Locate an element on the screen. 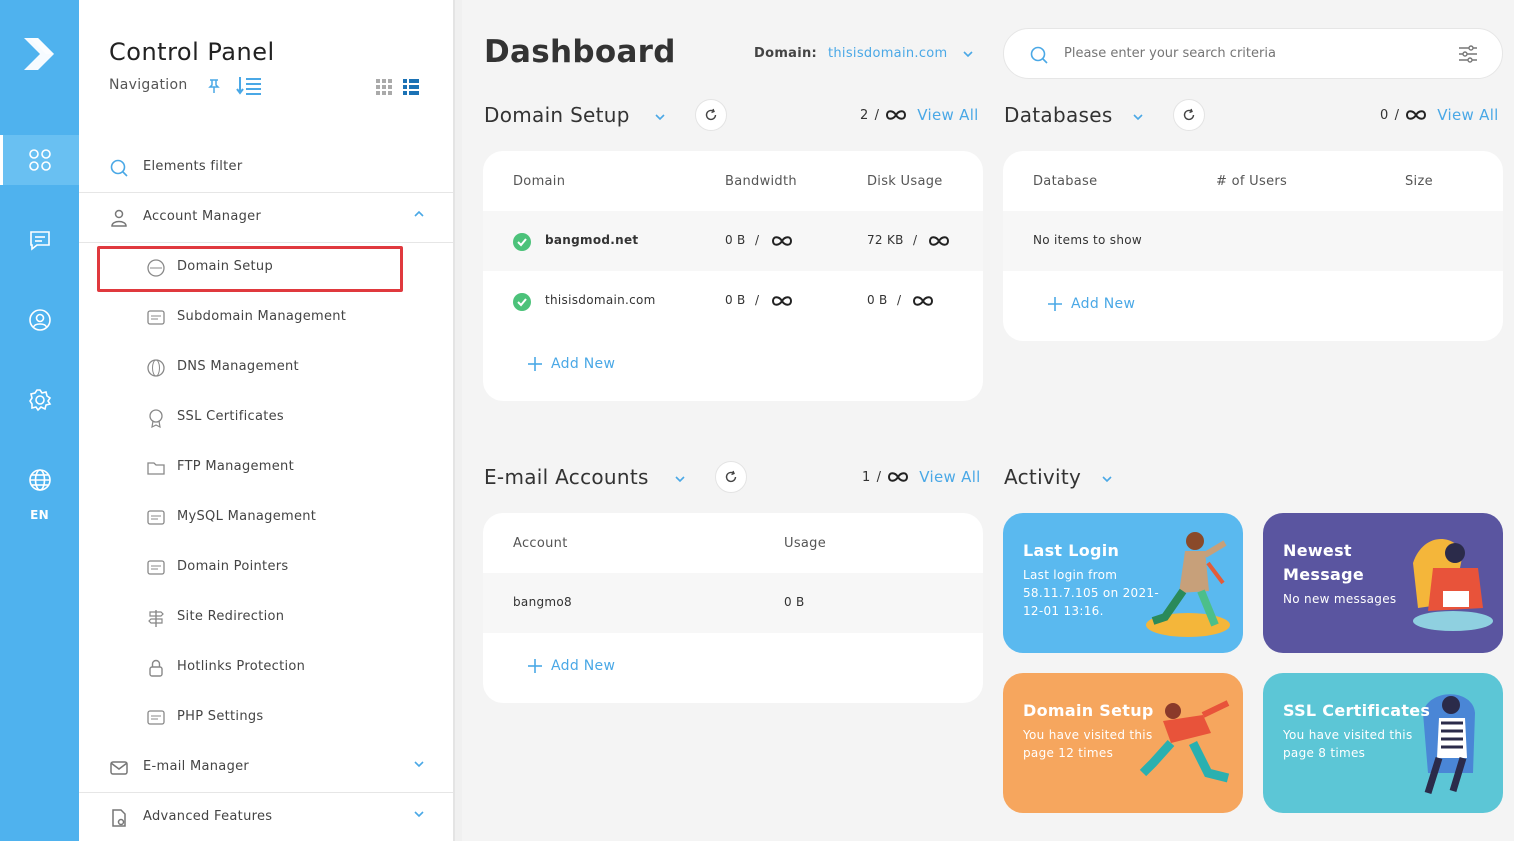 This screenshot has height=841, width=1514. sidebar-item-php-settings: PHP Settings is located at coordinates (266, 717).